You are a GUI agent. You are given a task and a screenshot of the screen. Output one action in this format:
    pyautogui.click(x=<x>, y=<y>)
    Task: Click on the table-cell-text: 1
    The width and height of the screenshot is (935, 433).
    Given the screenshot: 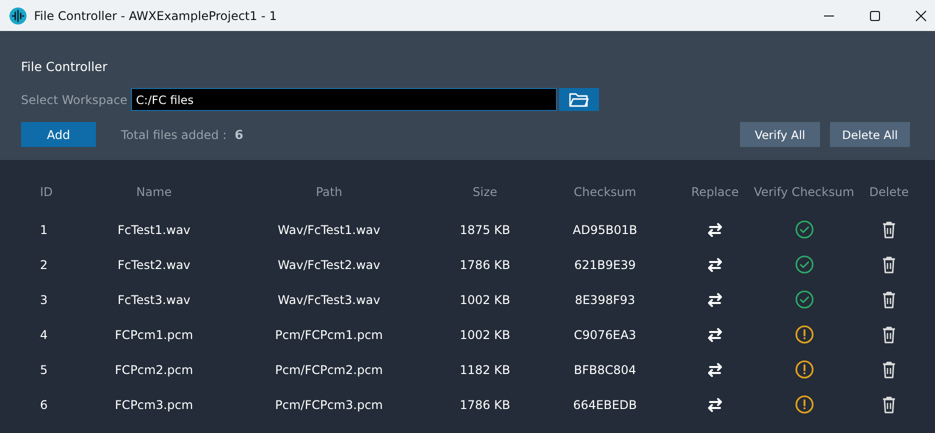 What is the action you would take?
    pyautogui.click(x=44, y=230)
    